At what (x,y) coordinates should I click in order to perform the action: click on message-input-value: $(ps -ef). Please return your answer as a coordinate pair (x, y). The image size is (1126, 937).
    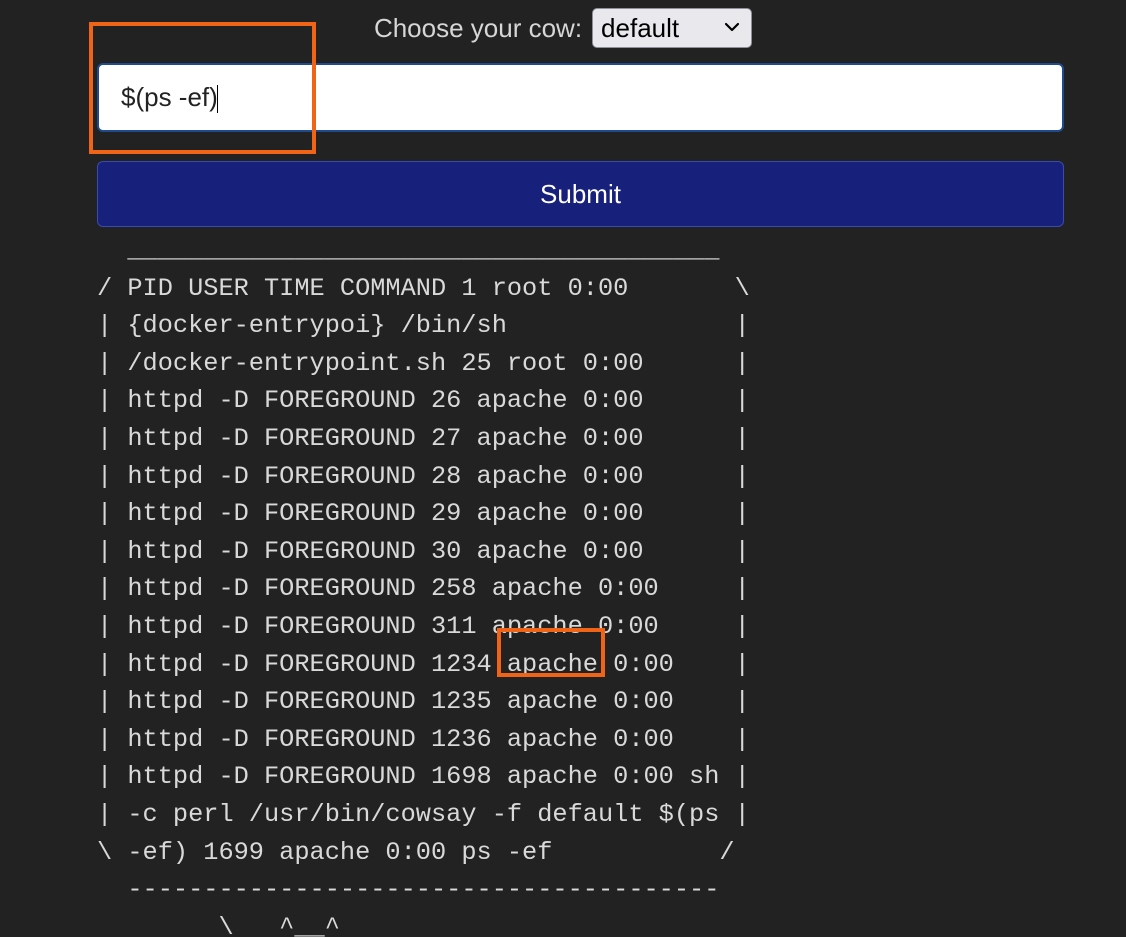
    Looking at the image, I should click on (169, 97).